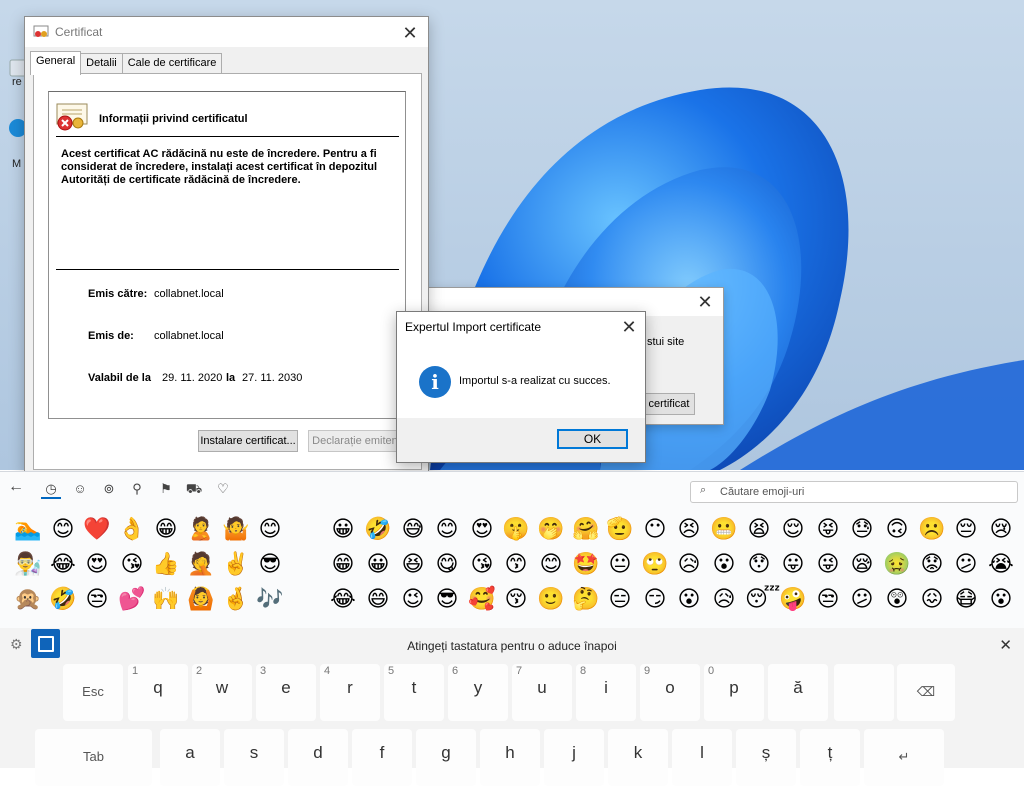 The image size is (1024, 786). I want to click on emoji-item: 😋, so click(447, 565).